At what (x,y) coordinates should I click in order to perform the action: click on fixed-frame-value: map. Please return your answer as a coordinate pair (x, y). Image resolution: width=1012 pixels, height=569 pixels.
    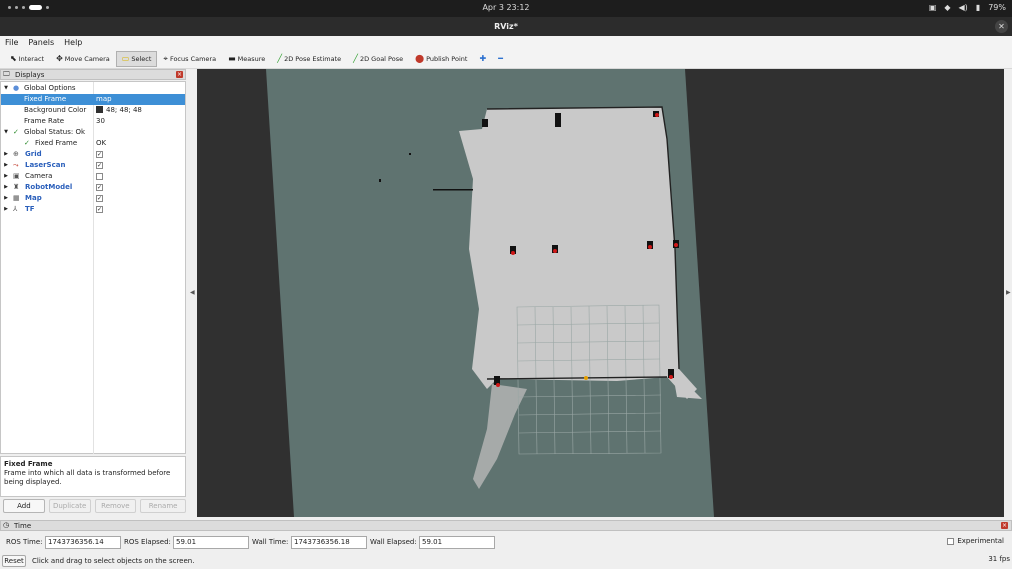
    Looking at the image, I should click on (104, 99).